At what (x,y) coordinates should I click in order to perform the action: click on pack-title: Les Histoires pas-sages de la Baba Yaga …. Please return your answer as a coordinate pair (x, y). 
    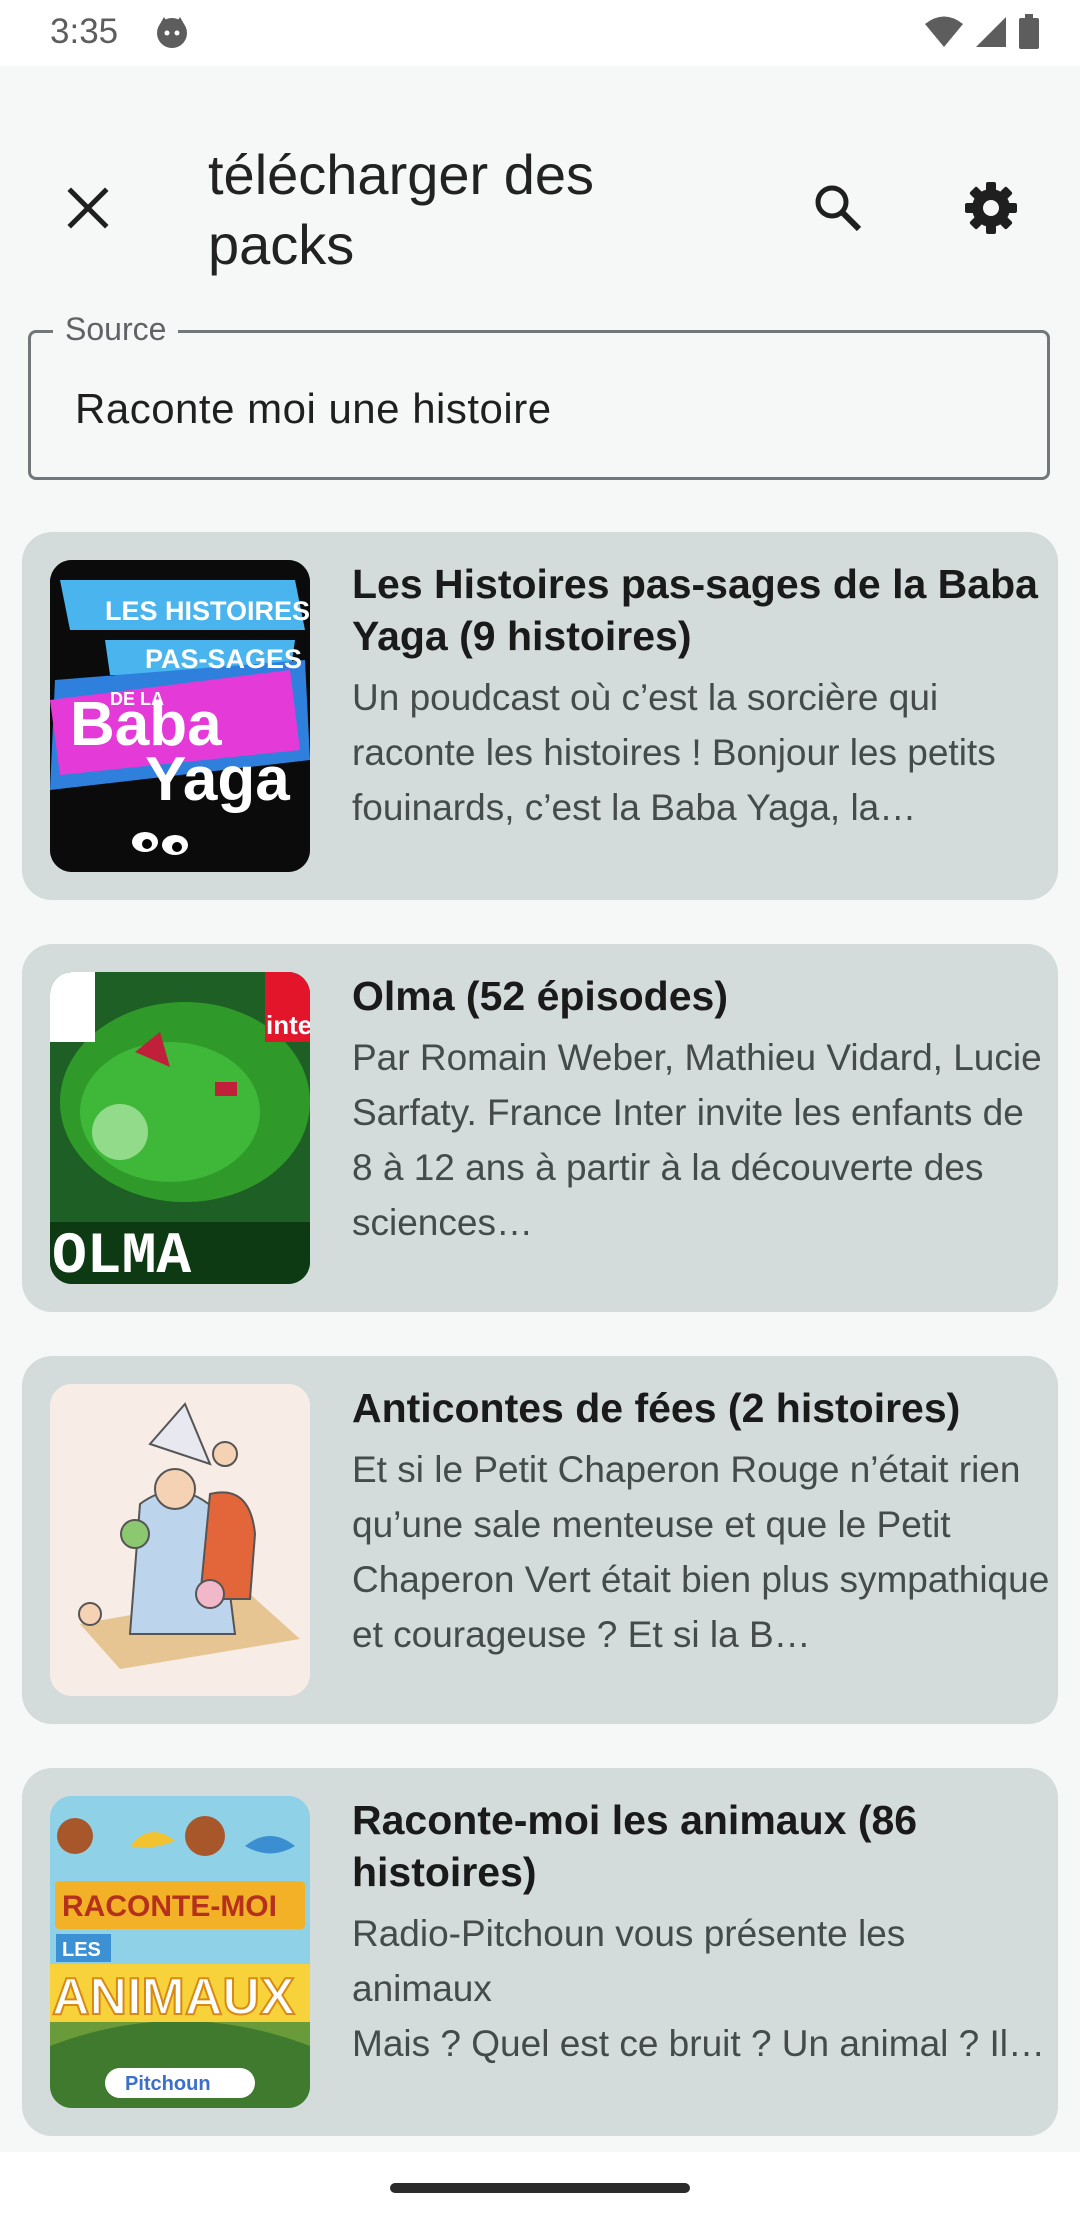
    Looking at the image, I should click on (695, 610).